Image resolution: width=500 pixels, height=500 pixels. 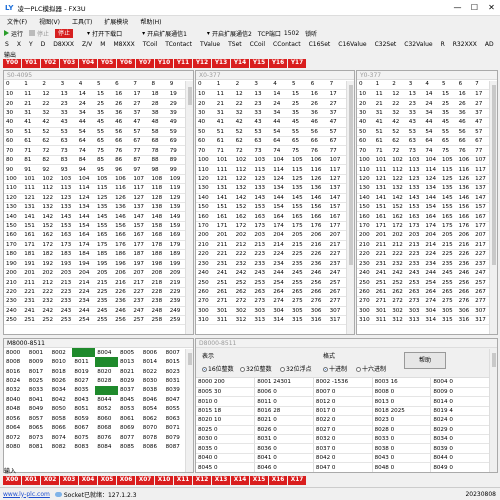 I want to click on grid-cell: 239, so click(x=176, y=301).